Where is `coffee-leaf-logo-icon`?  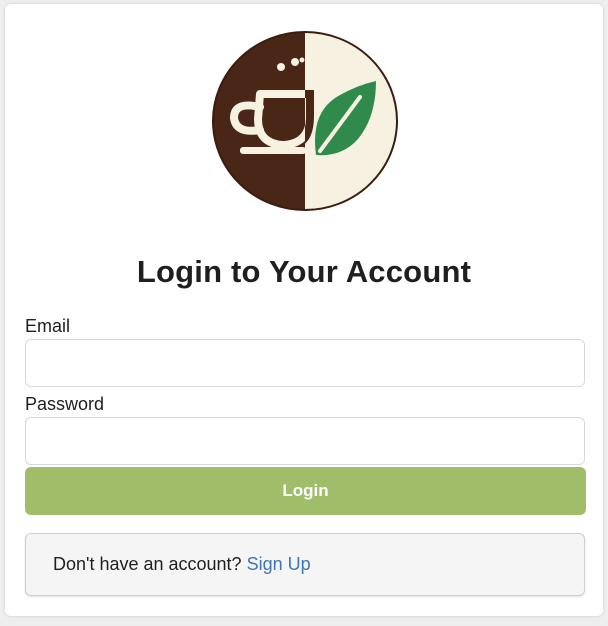
coffee-leaf-logo-icon is located at coordinates (305, 121).